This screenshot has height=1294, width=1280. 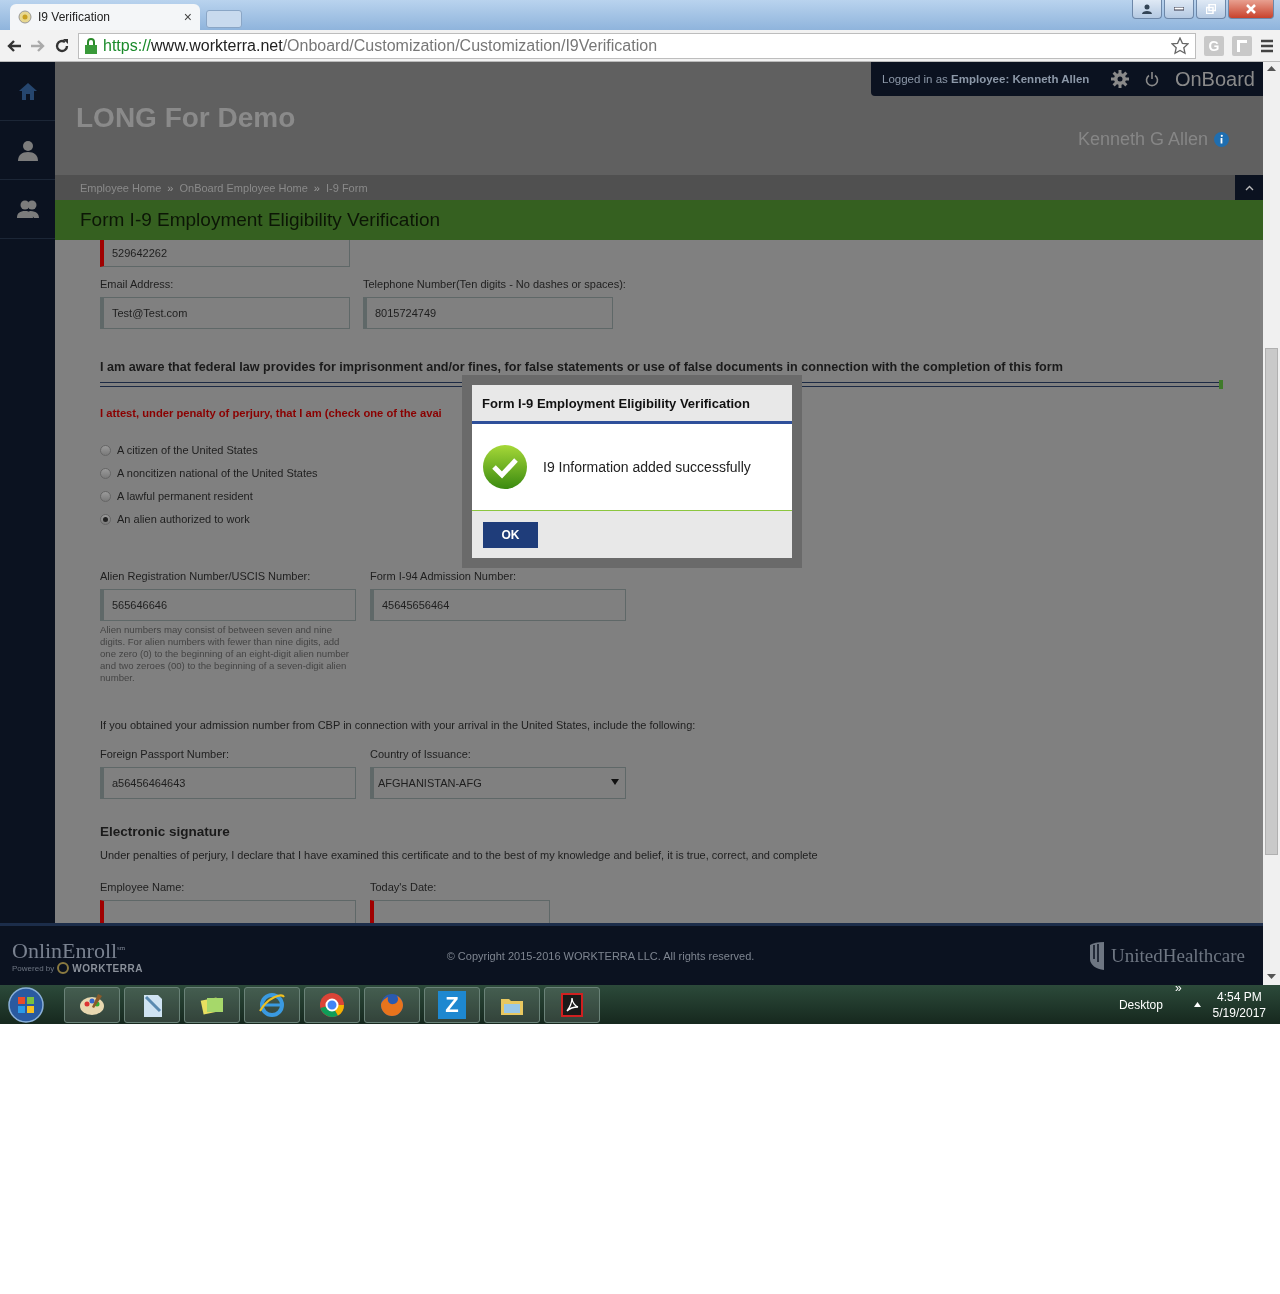 I want to click on settings-icon, so click(x=1119, y=79).